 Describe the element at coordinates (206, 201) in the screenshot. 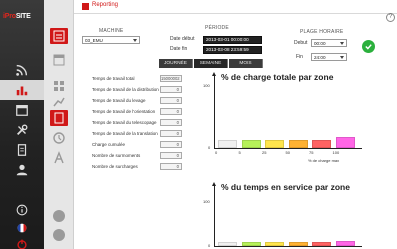

I see `chart2-ytick-max: 100` at that location.